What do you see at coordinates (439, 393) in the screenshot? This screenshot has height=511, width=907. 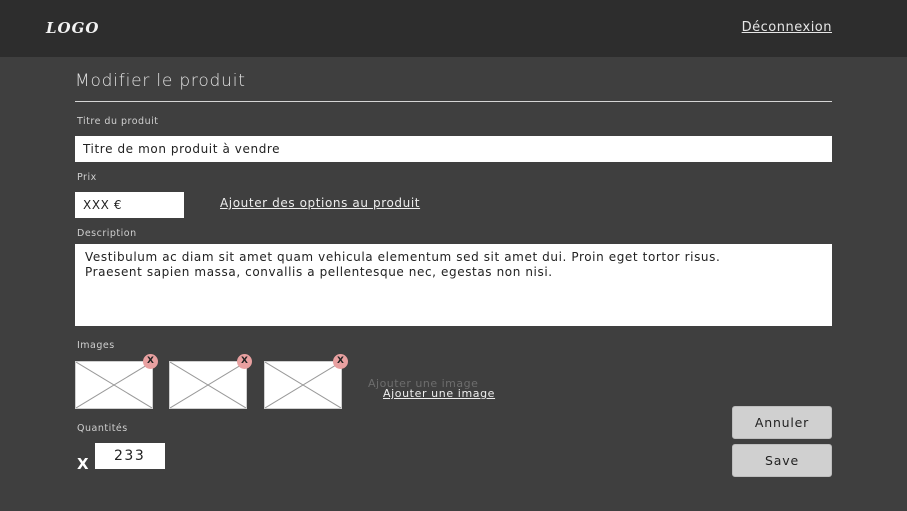 I see `add-image-link: Ajouter une image` at bounding box center [439, 393].